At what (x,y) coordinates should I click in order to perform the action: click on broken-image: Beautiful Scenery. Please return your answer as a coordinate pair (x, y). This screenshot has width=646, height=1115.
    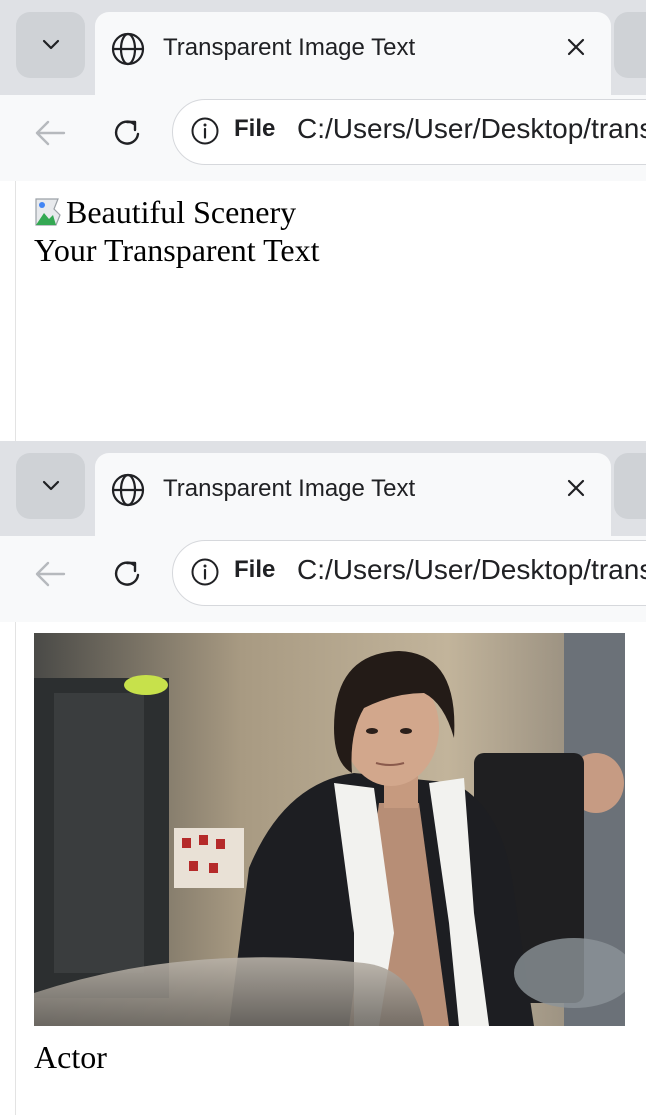
    Looking at the image, I should click on (165, 212).